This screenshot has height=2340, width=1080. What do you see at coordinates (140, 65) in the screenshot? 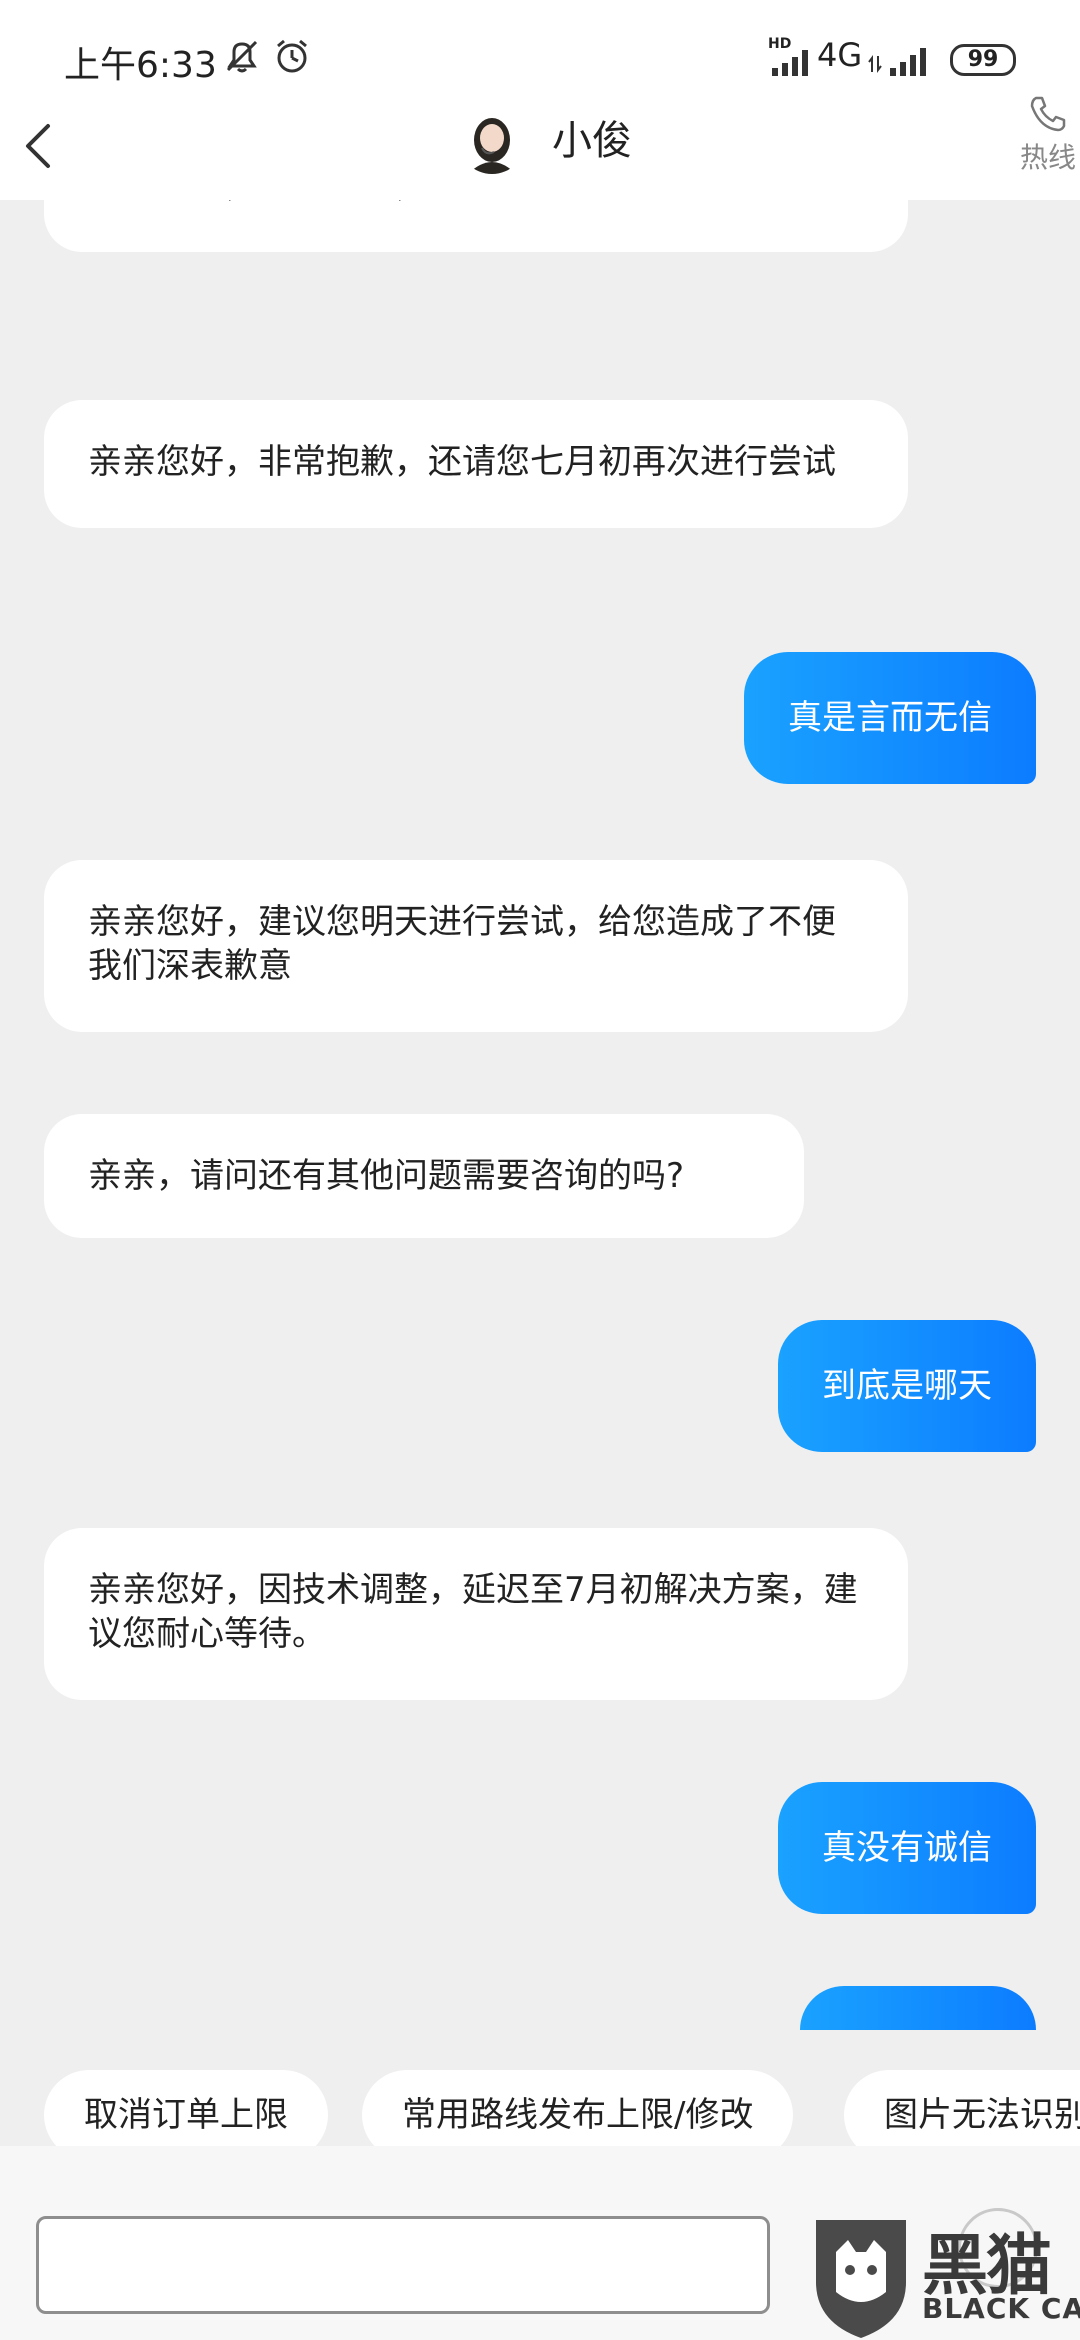
I see `status-time: 上午6:33` at bounding box center [140, 65].